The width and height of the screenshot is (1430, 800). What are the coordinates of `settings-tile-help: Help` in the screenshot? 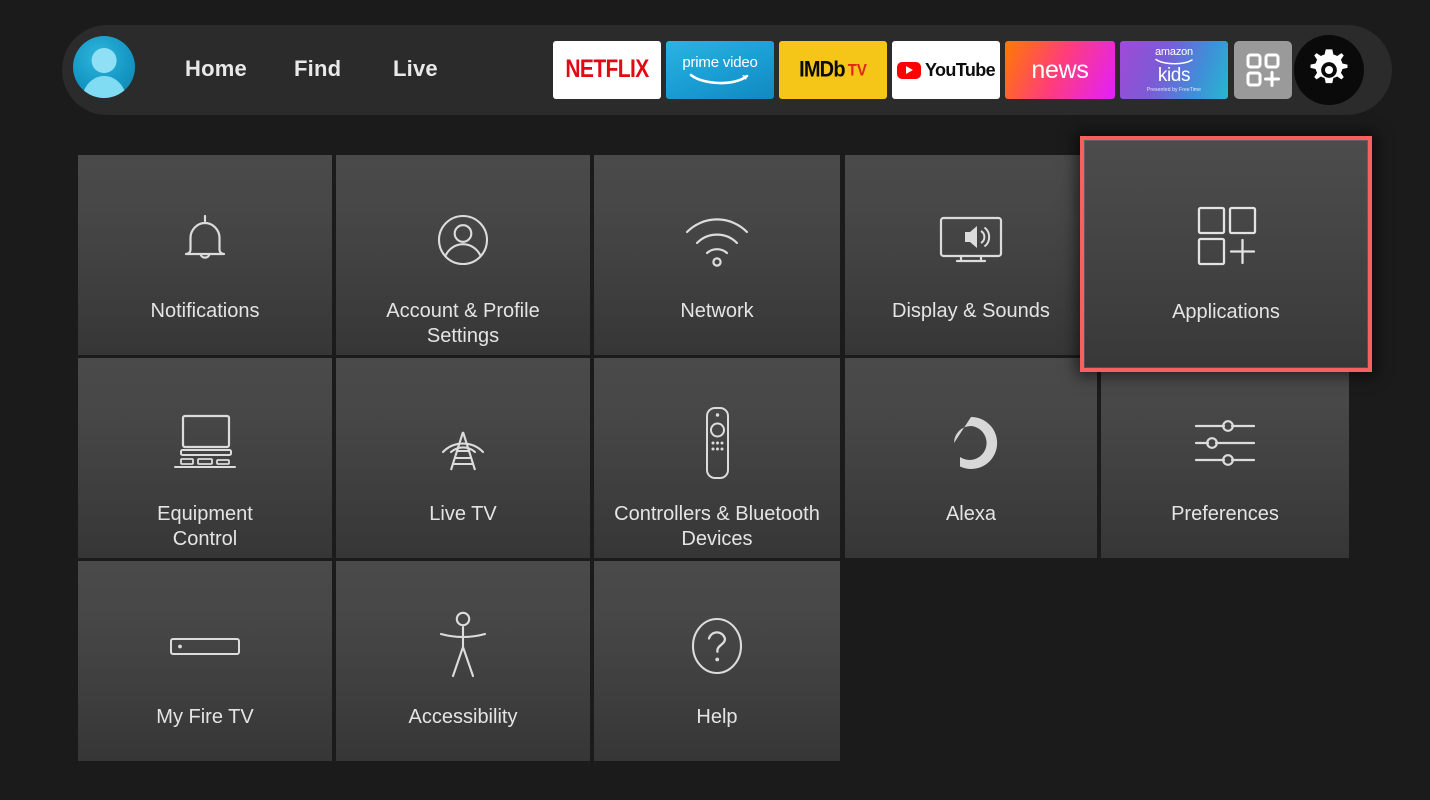 It's located at (717, 661).